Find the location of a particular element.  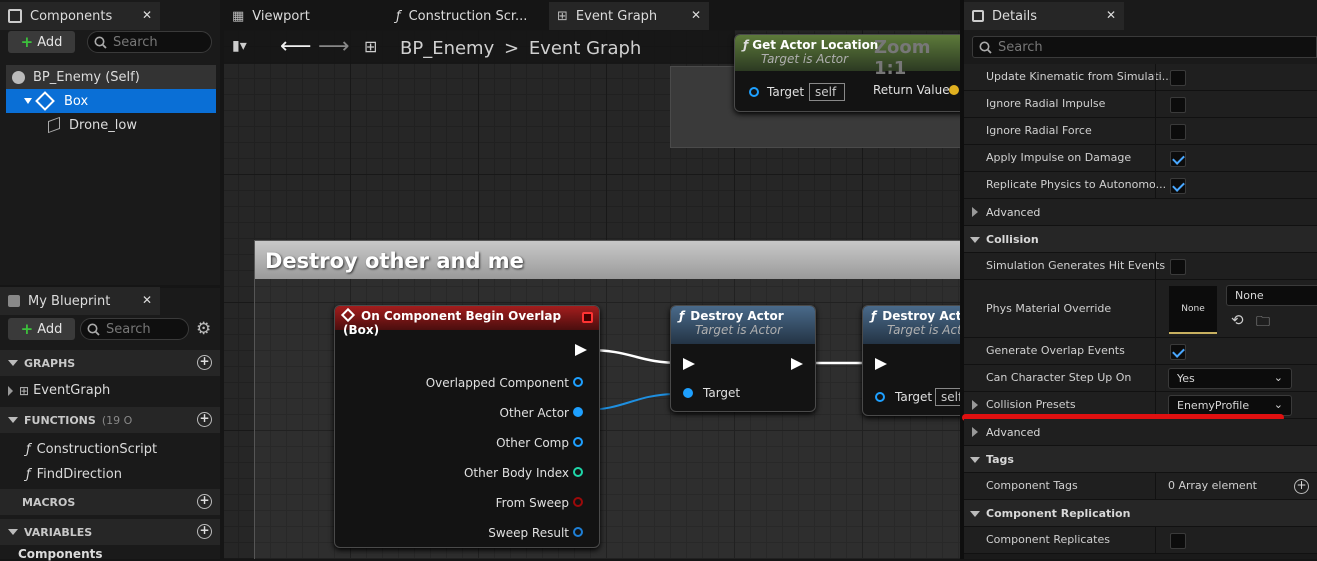

tab-viewport: ▦ Viewport is located at coordinates (304, 16).